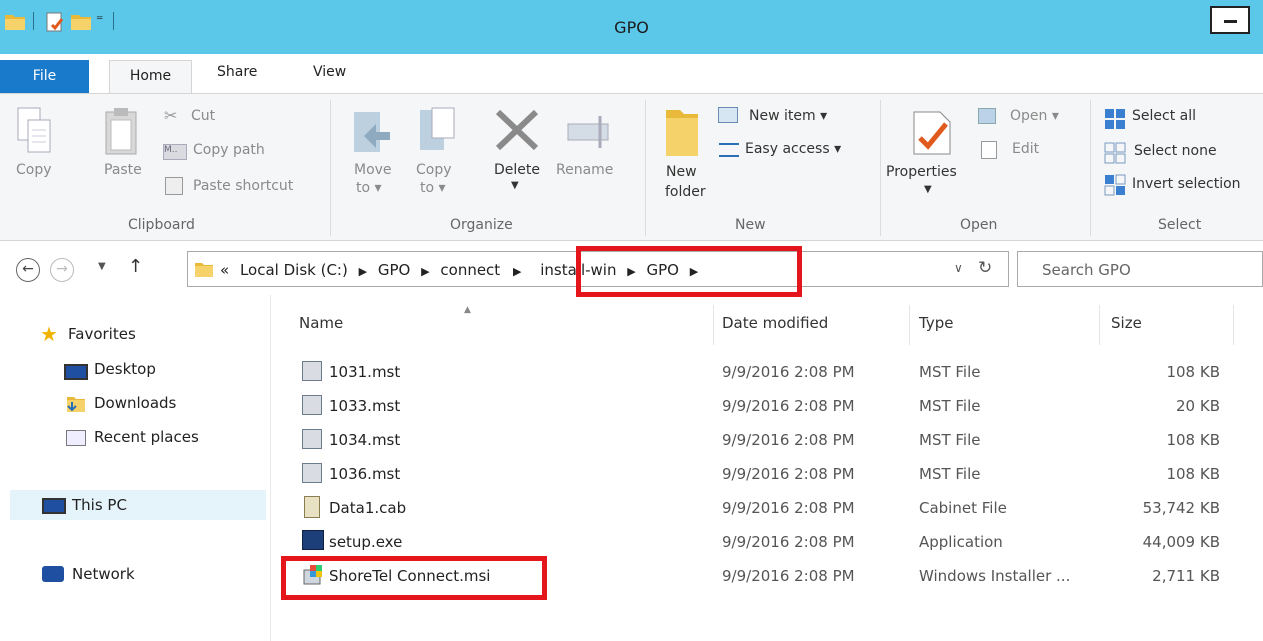 The width and height of the screenshot is (1263, 641). Describe the element at coordinates (62, 270) in the screenshot. I see `forward-button: →` at that location.